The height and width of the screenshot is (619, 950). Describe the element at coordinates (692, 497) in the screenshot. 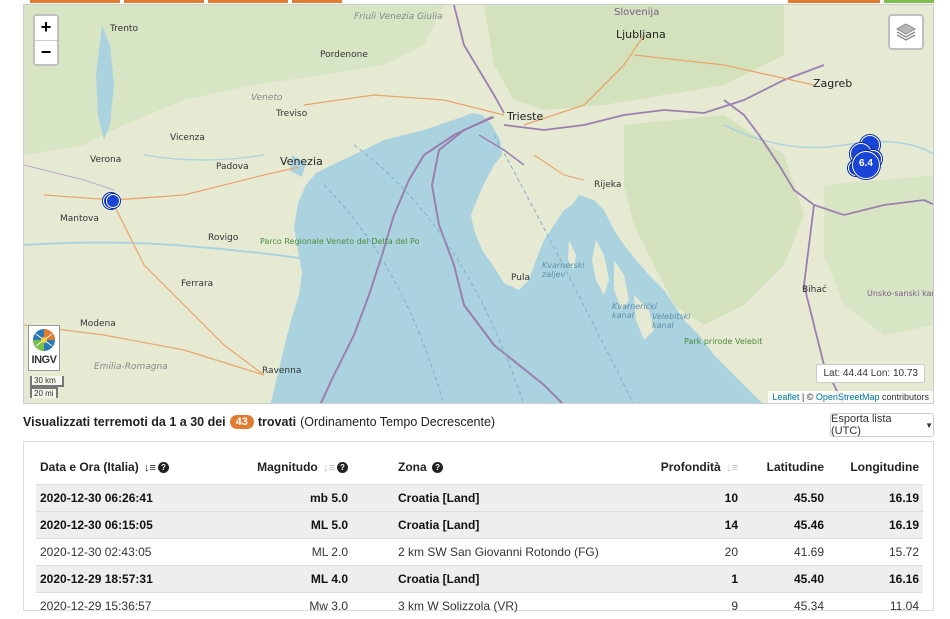

I see `cell-depth: 10` at that location.